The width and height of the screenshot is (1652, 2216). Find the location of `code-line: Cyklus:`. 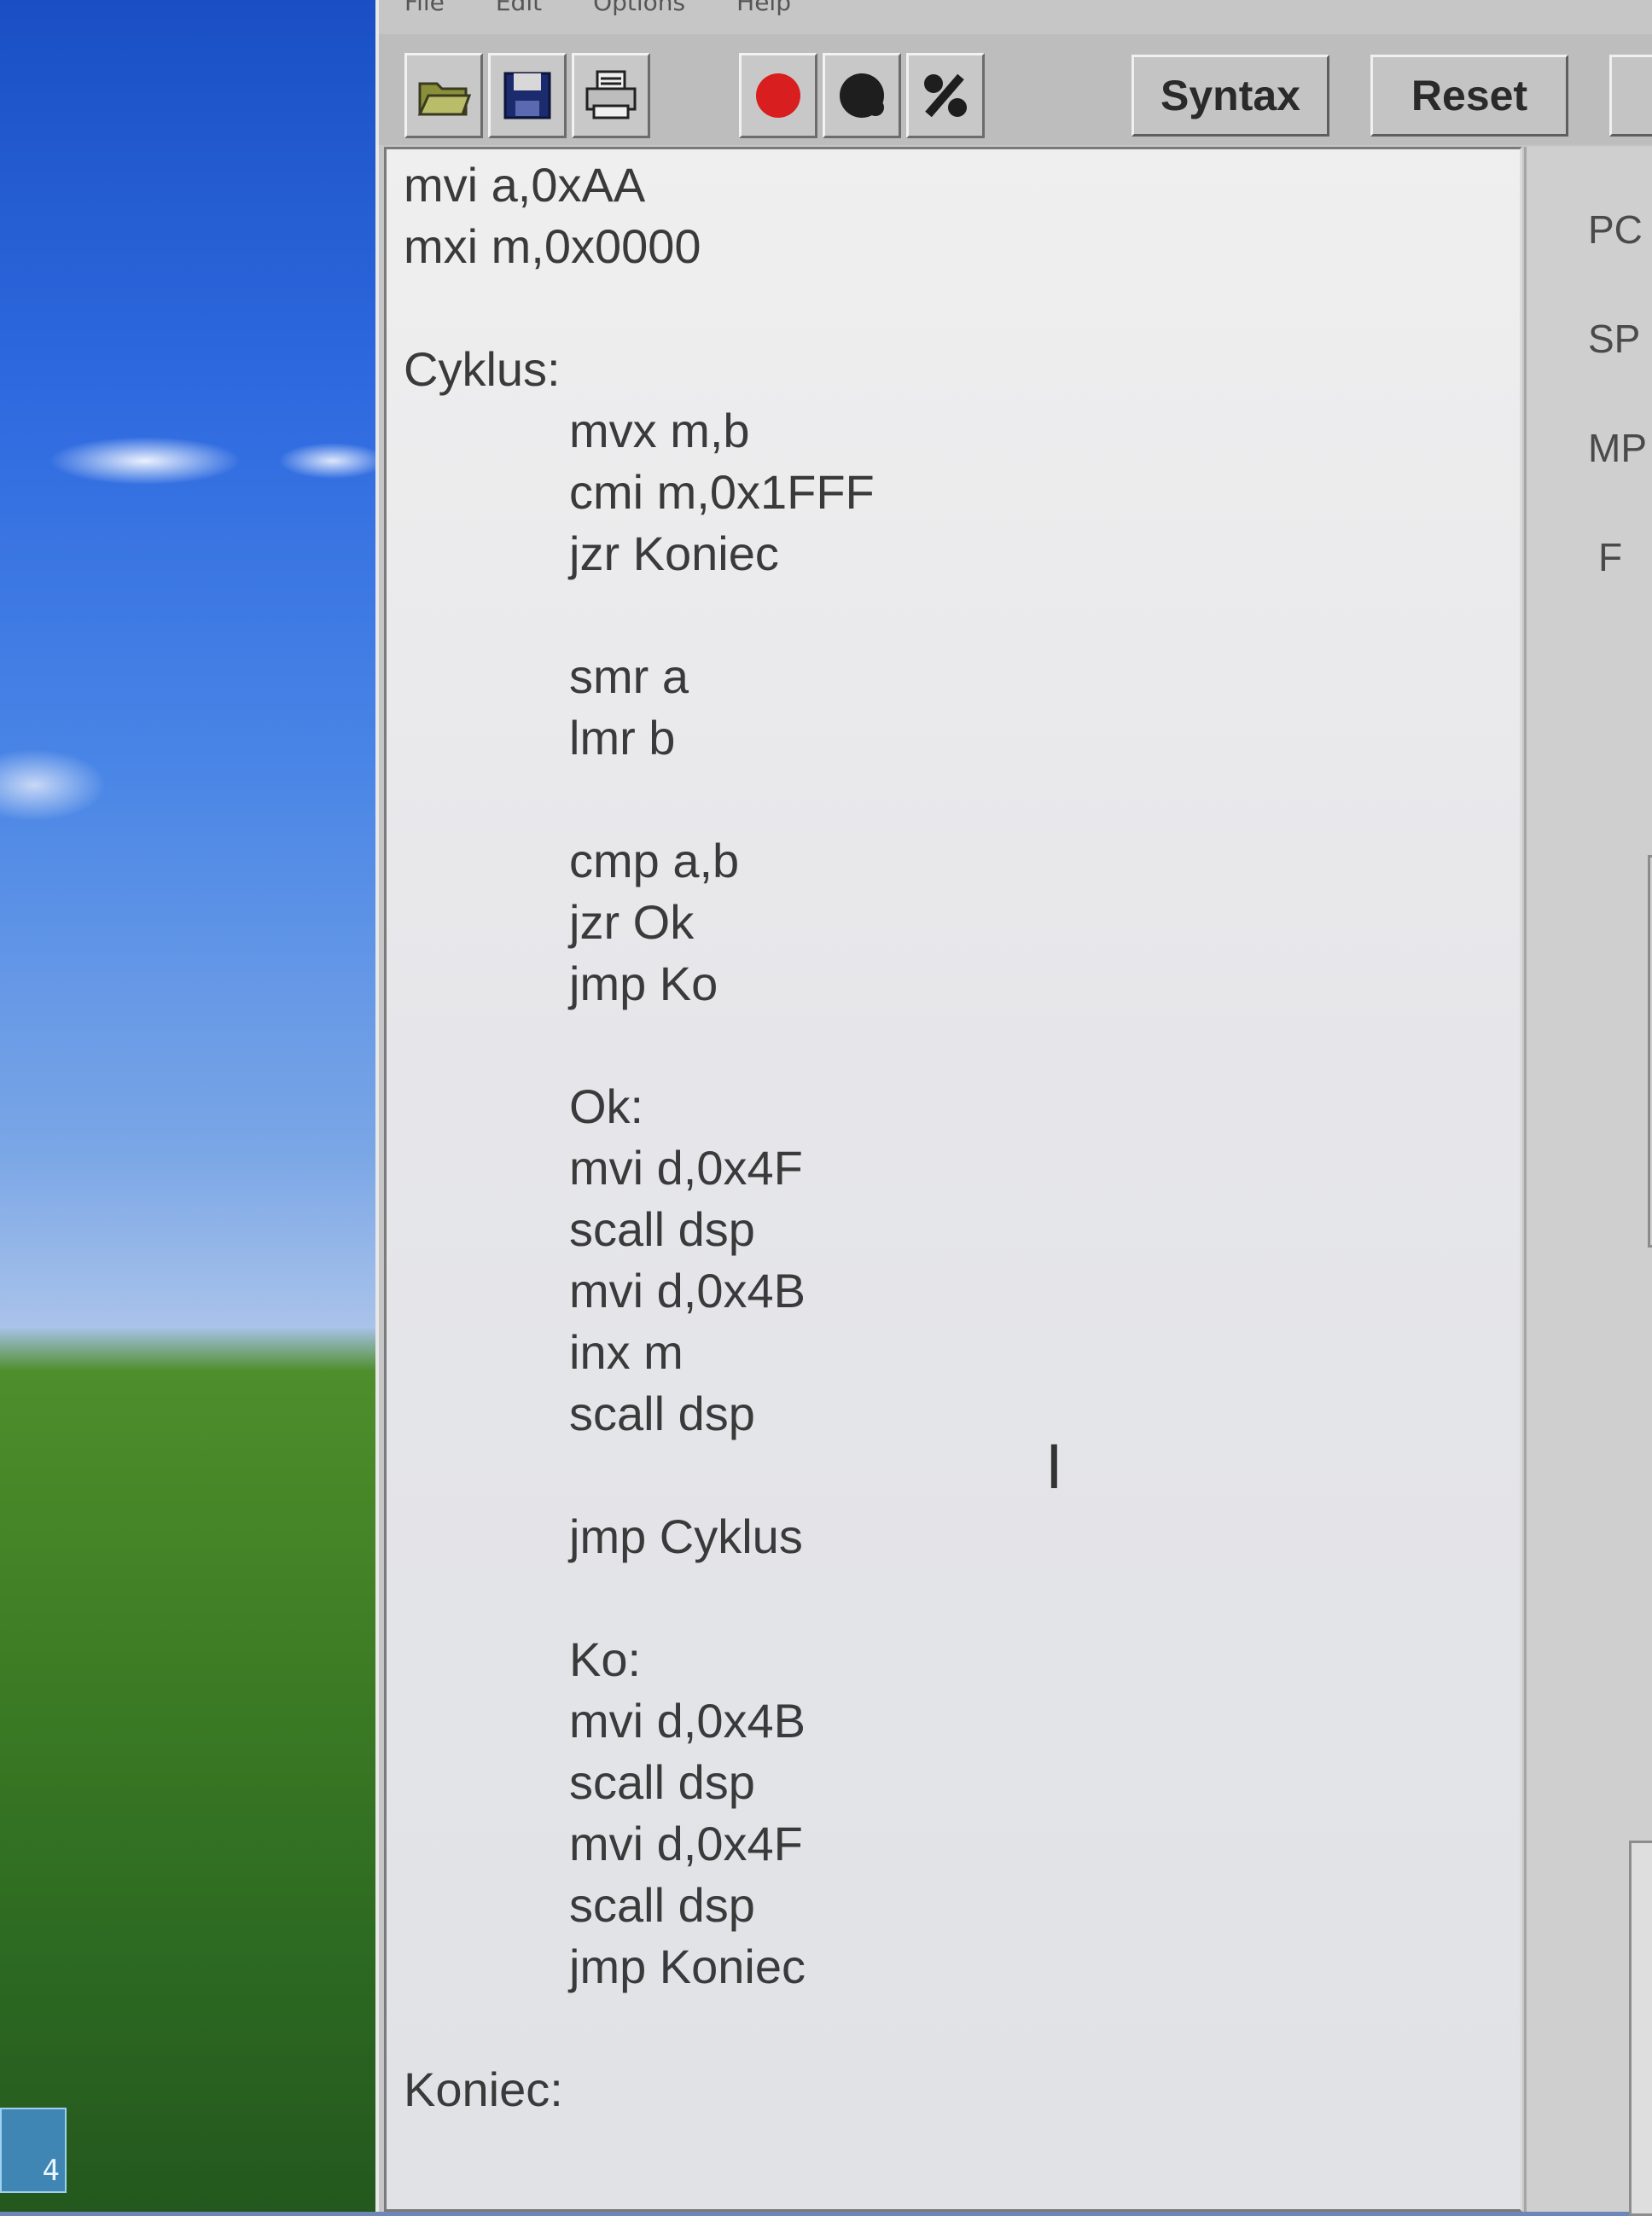

code-line: Cyklus: is located at coordinates (482, 369).